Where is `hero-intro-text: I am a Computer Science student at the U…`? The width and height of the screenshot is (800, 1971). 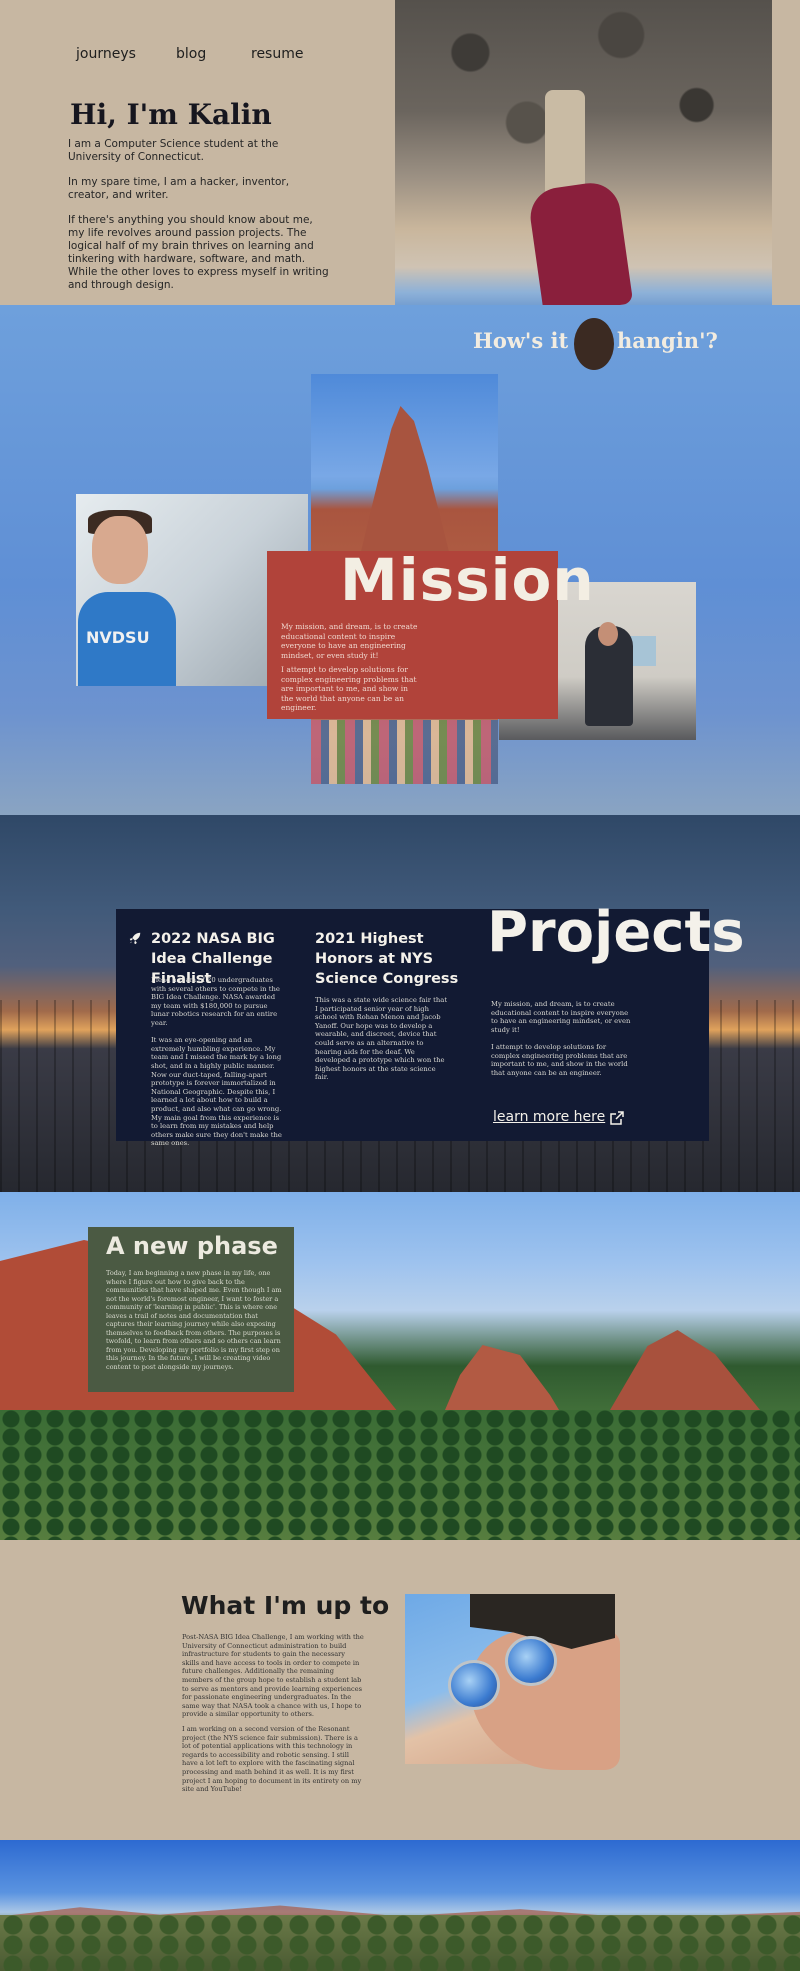 hero-intro-text: I am a Computer Science student at the U… is located at coordinates (173, 150).